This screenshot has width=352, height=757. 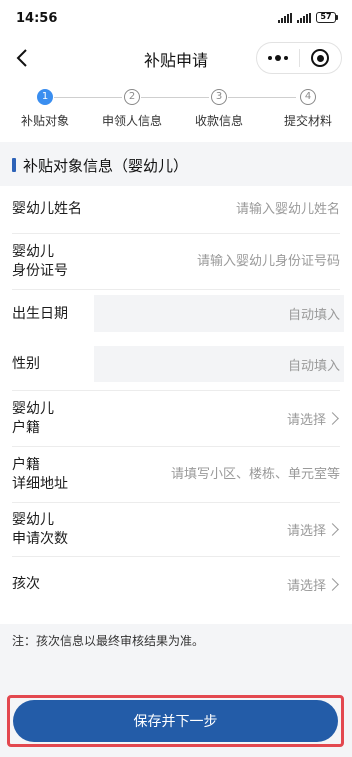 I want to click on form-row-name: 婴幼儿姓名, so click(x=176, y=210).